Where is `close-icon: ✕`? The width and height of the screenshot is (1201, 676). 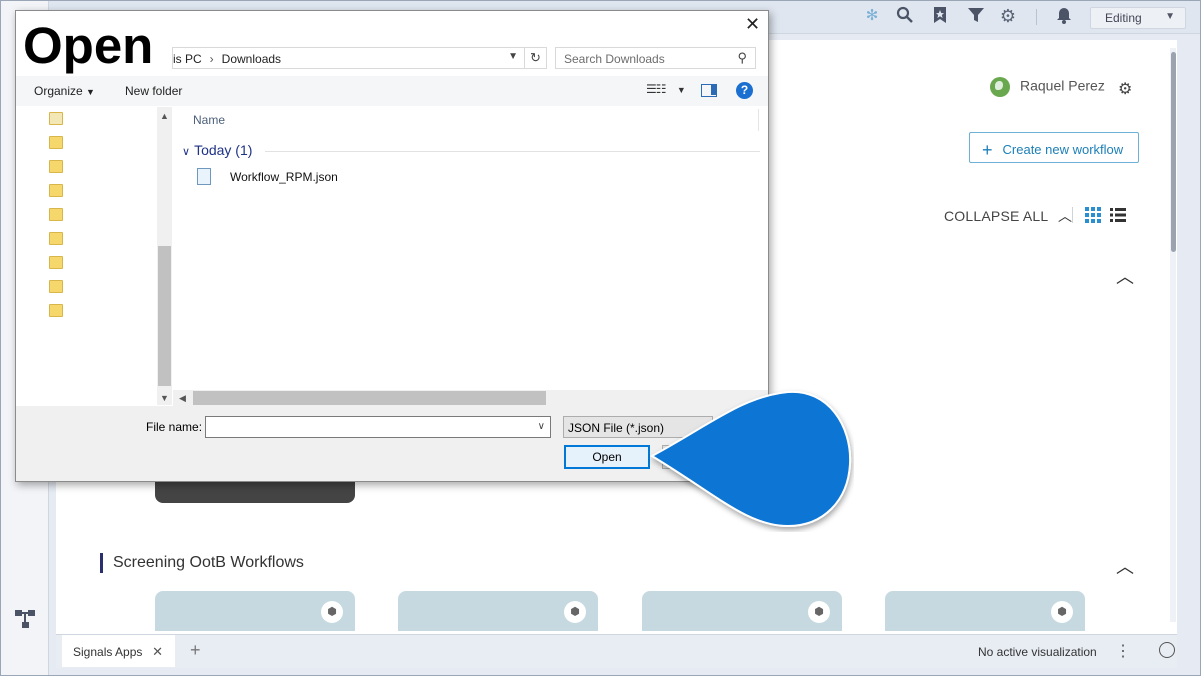 close-icon: ✕ is located at coordinates (752, 24).